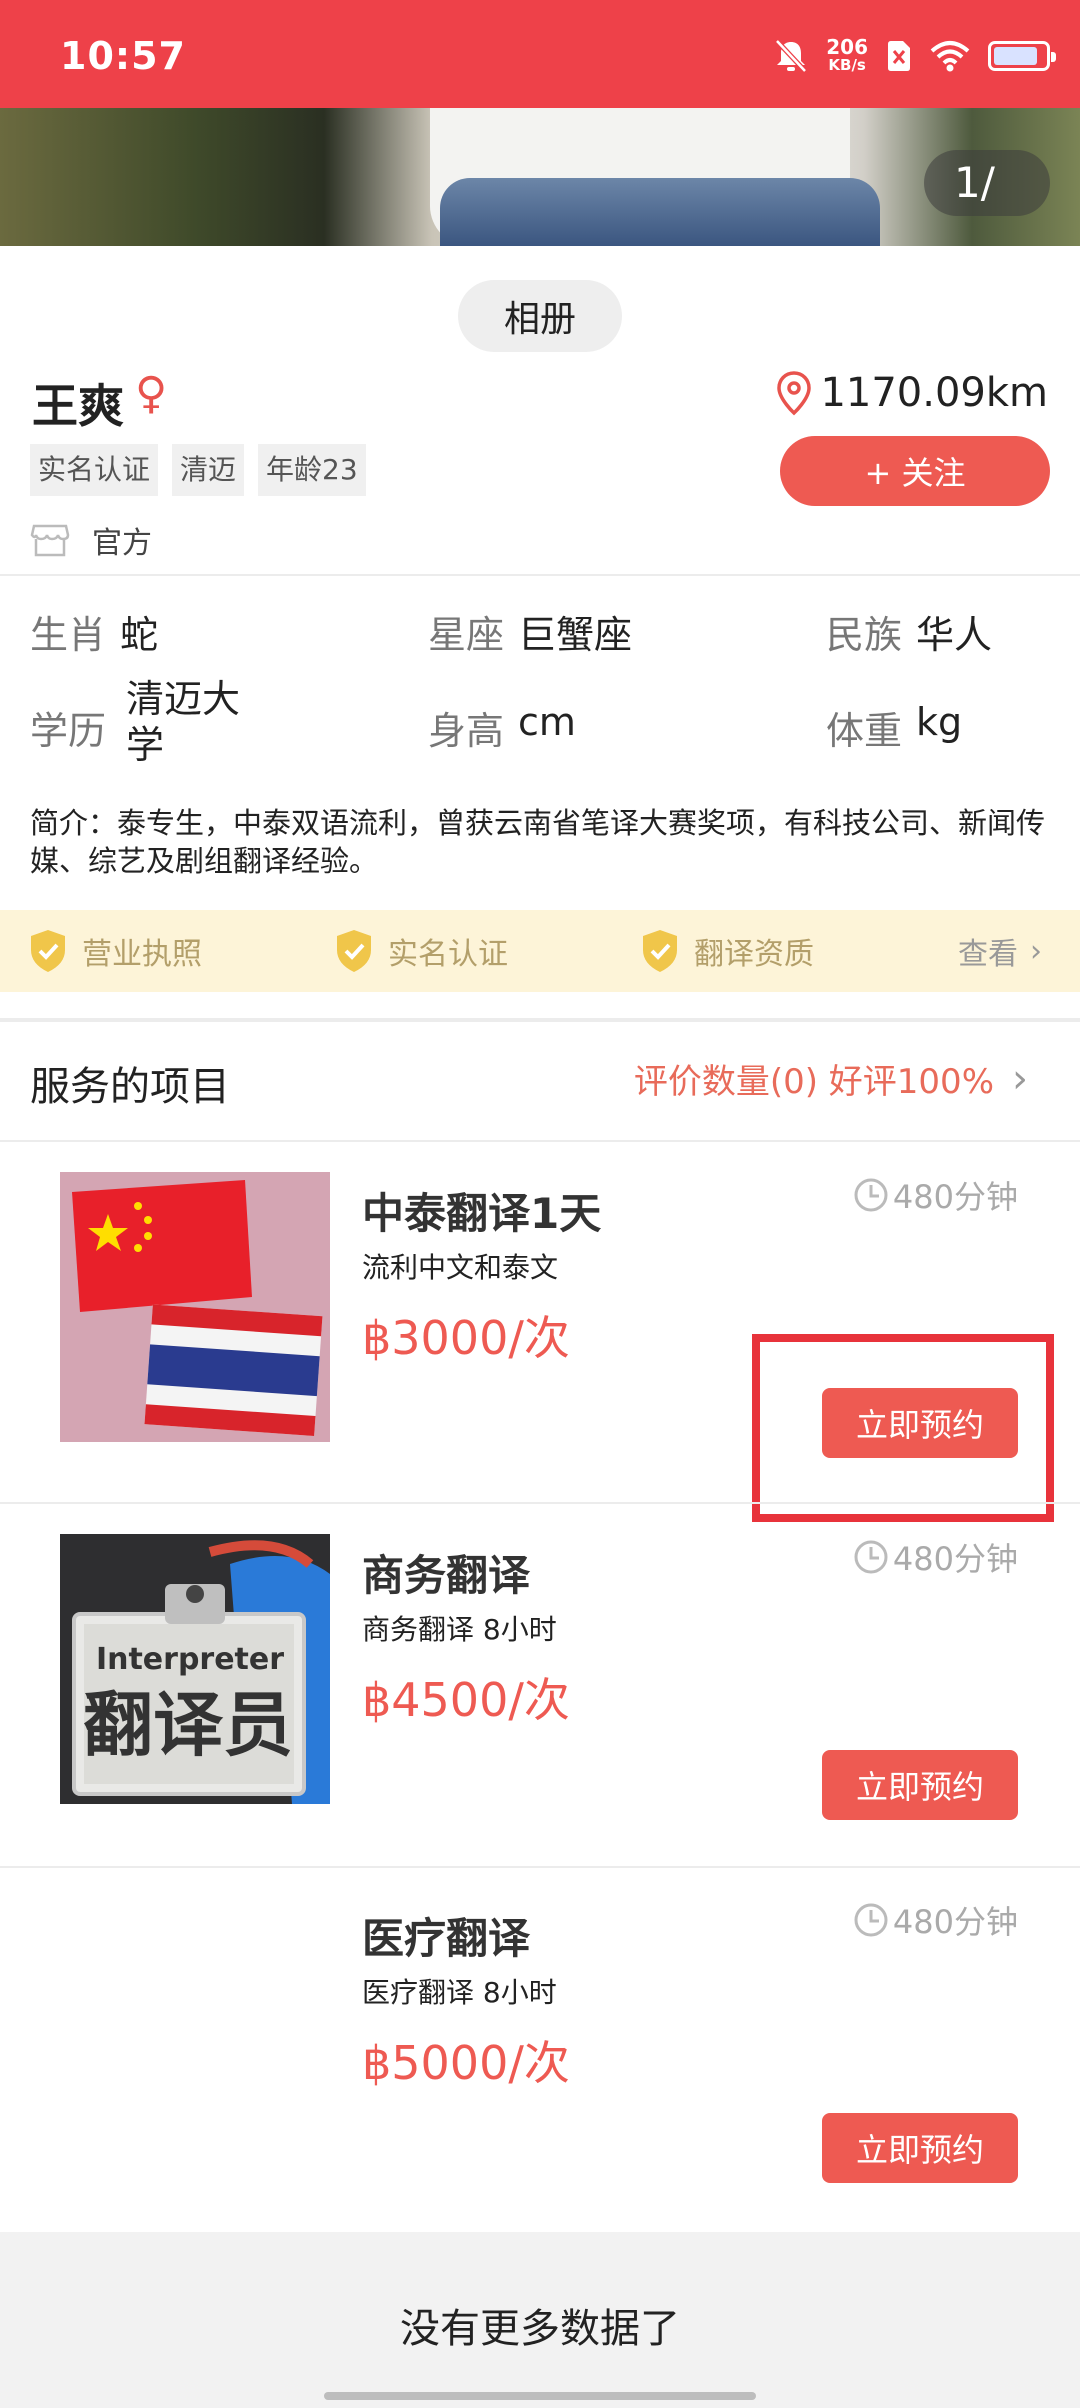  I want to click on badge-illustration: Interpreter 翻译员, so click(195, 1669).